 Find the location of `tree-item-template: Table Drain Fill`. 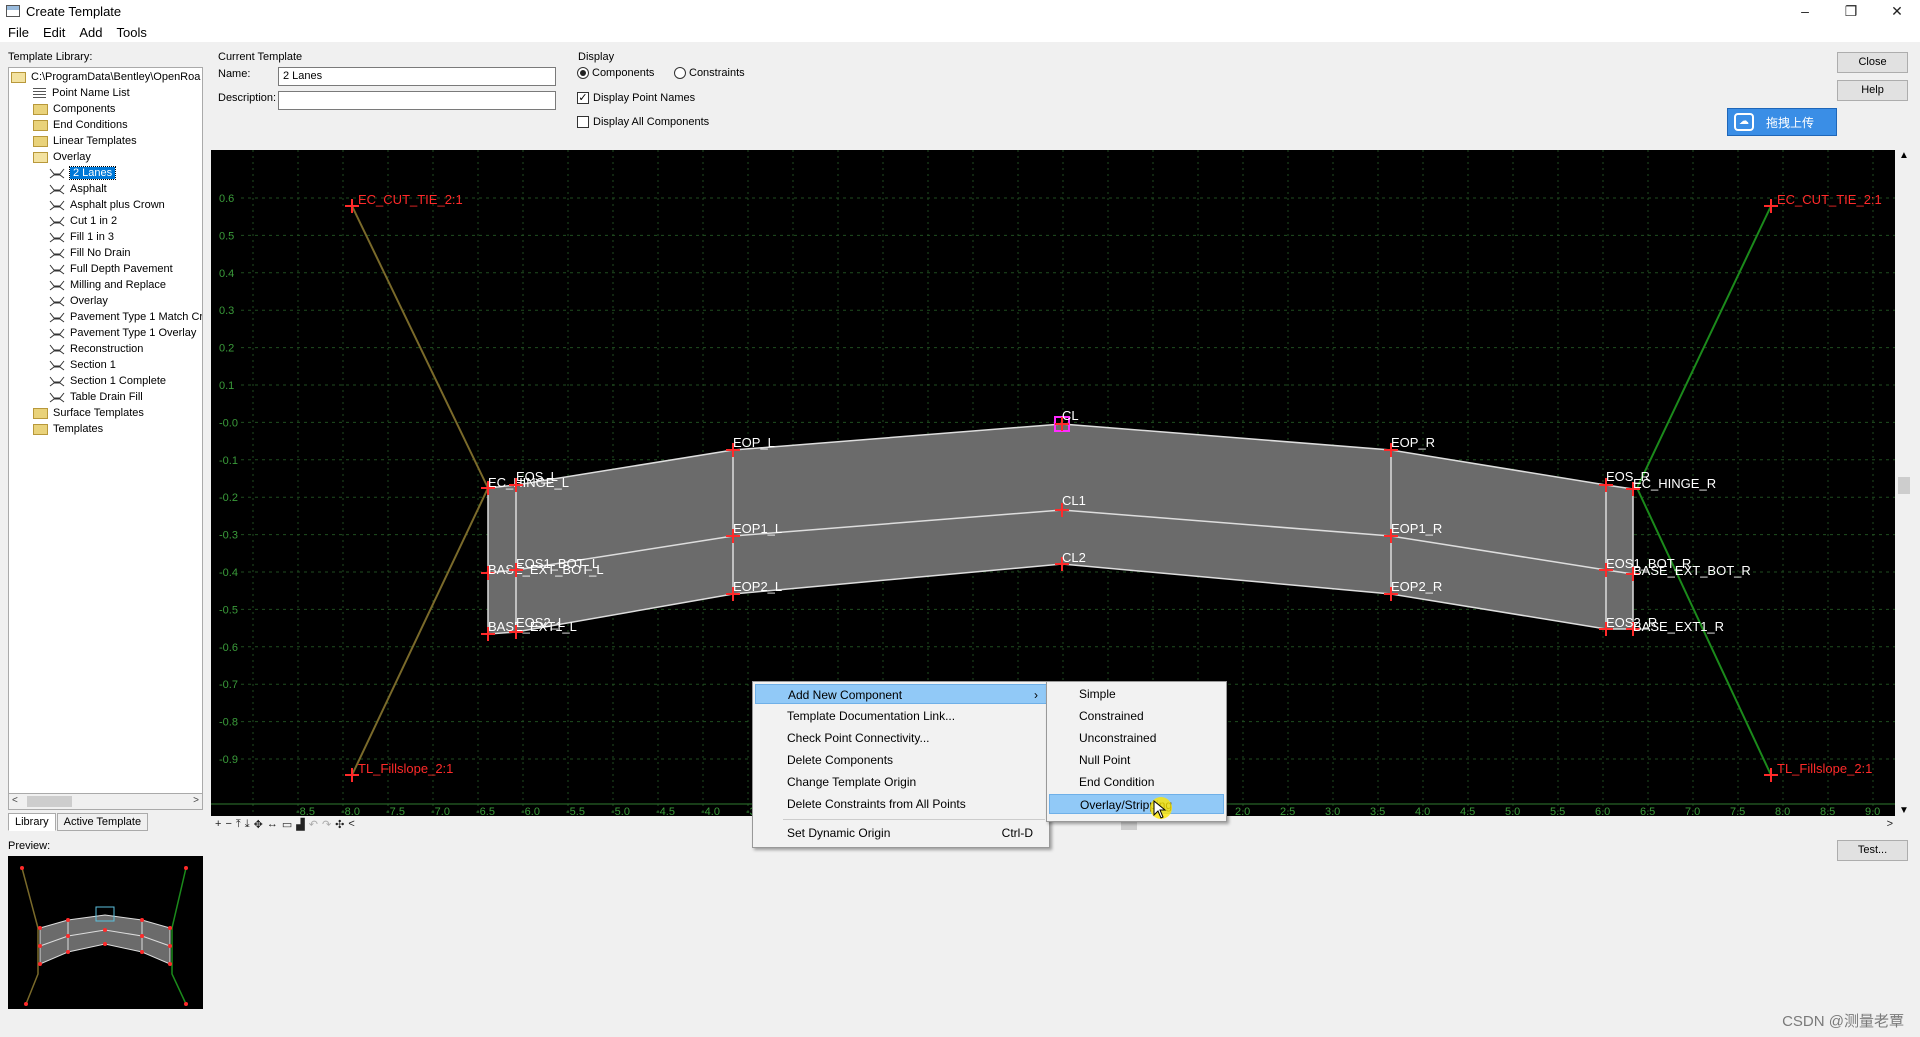

tree-item-template: Table Drain Fill is located at coordinates (96, 397).